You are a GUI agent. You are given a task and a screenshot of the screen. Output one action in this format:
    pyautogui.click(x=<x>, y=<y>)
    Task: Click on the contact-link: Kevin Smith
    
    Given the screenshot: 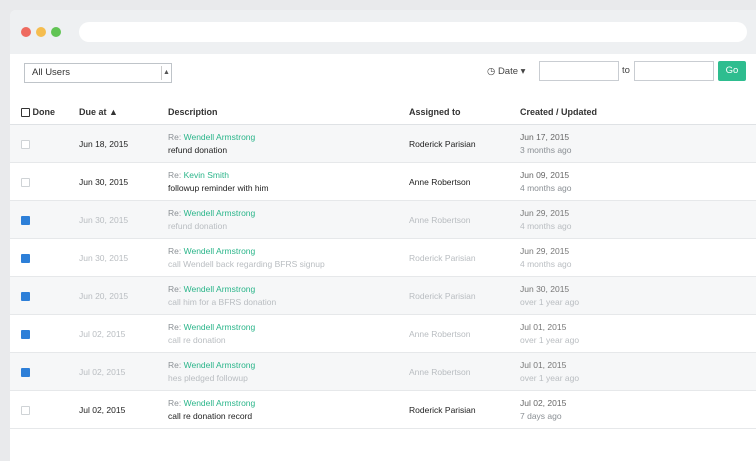 What is the action you would take?
    pyautogui.click(x=206, y=175)
    